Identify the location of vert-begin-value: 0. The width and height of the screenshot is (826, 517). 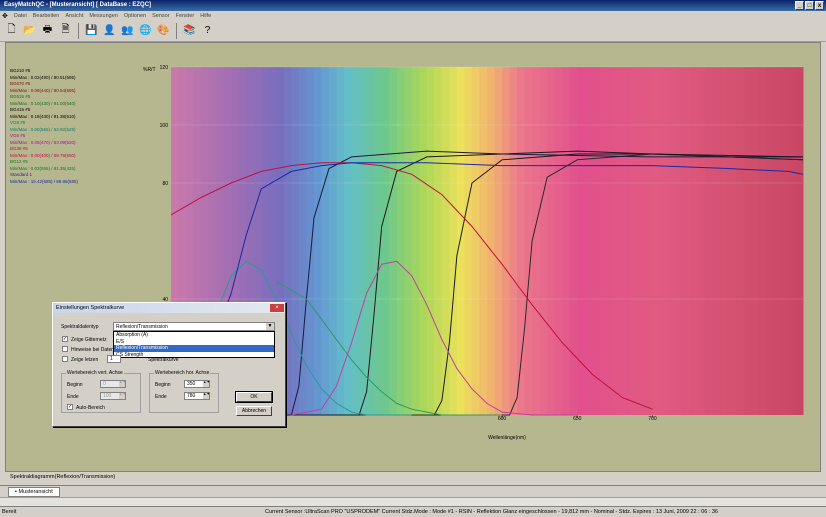
(104, 384).